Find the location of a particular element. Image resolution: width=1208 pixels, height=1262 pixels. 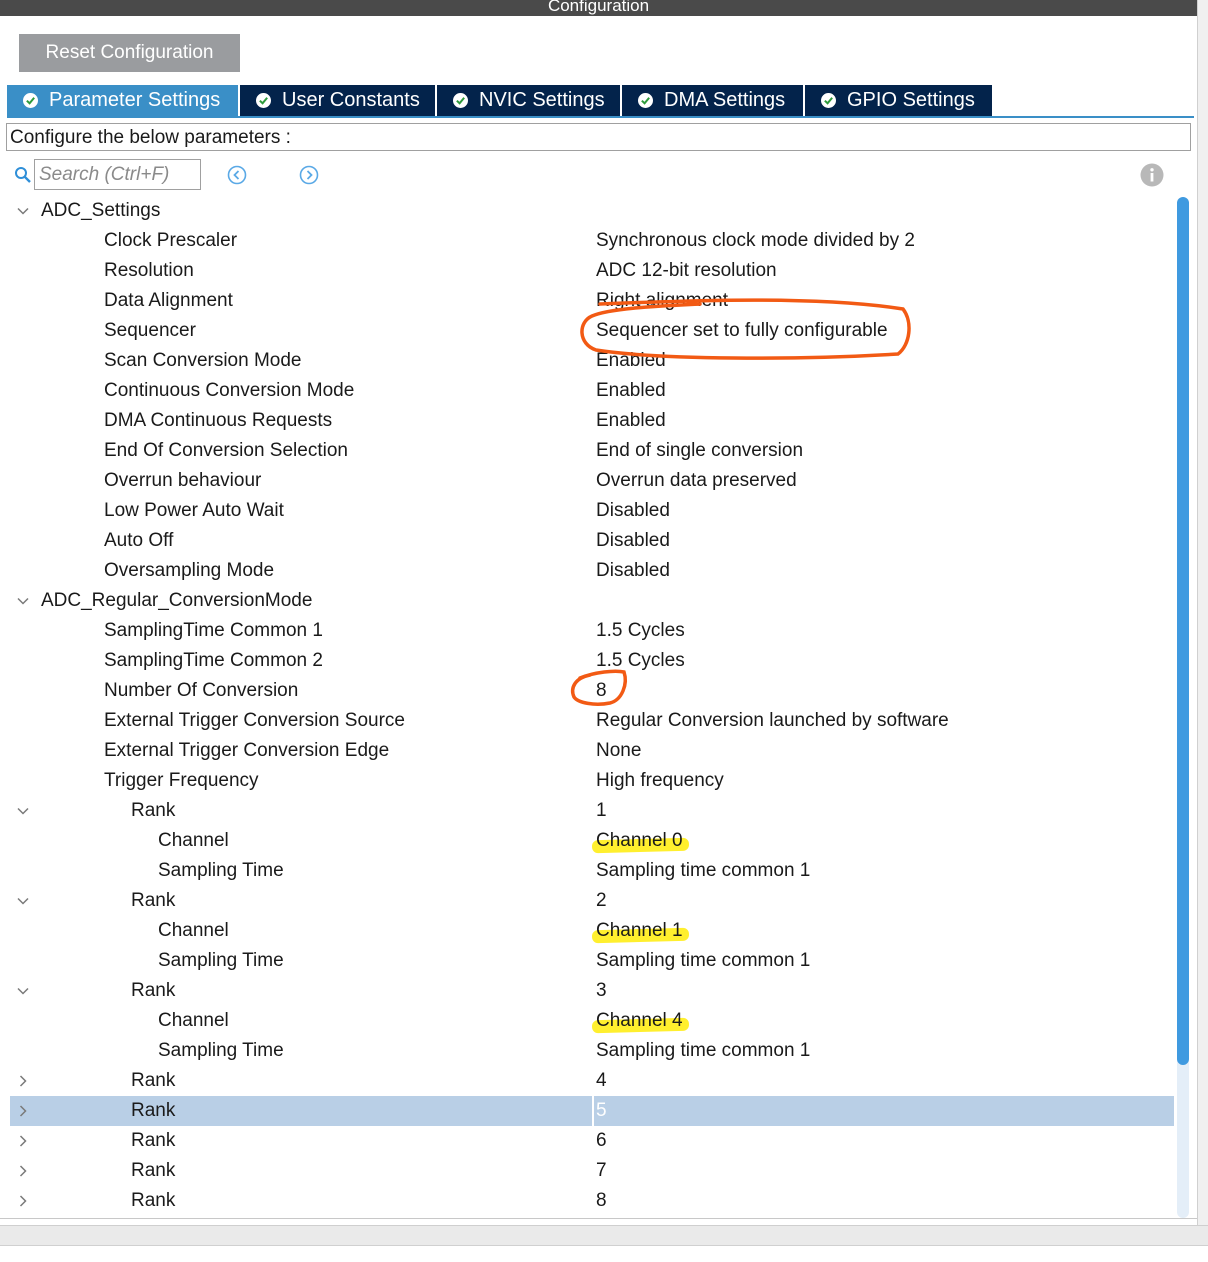

search-icon is located at coordinates (23, 175).